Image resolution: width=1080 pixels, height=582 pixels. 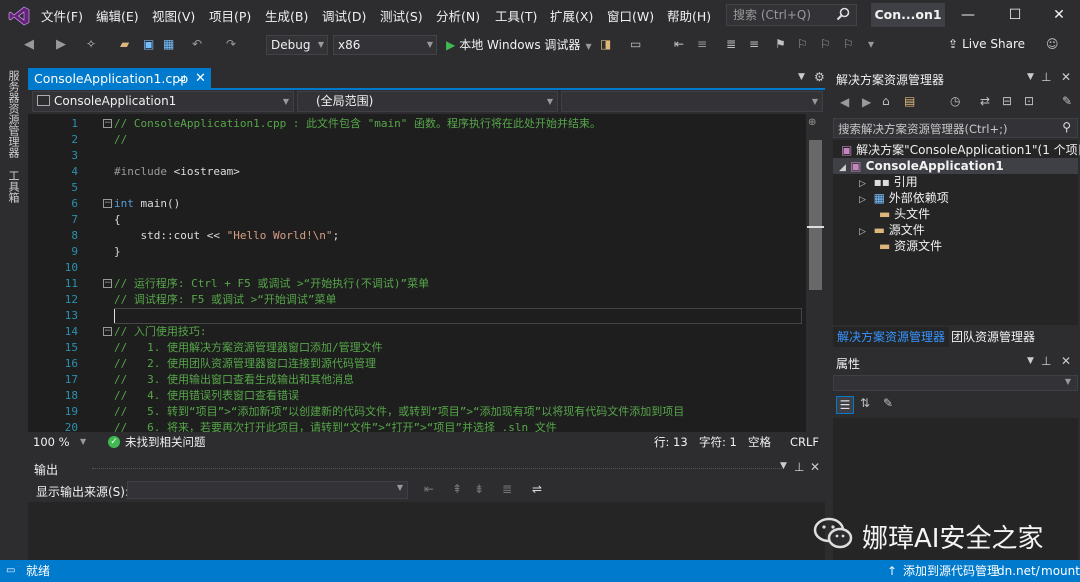 What do you see at coordinates (571, 17) in the screenshot?
I see `menu-extensions: 扩展(X)` at bounding box center [571, 17].